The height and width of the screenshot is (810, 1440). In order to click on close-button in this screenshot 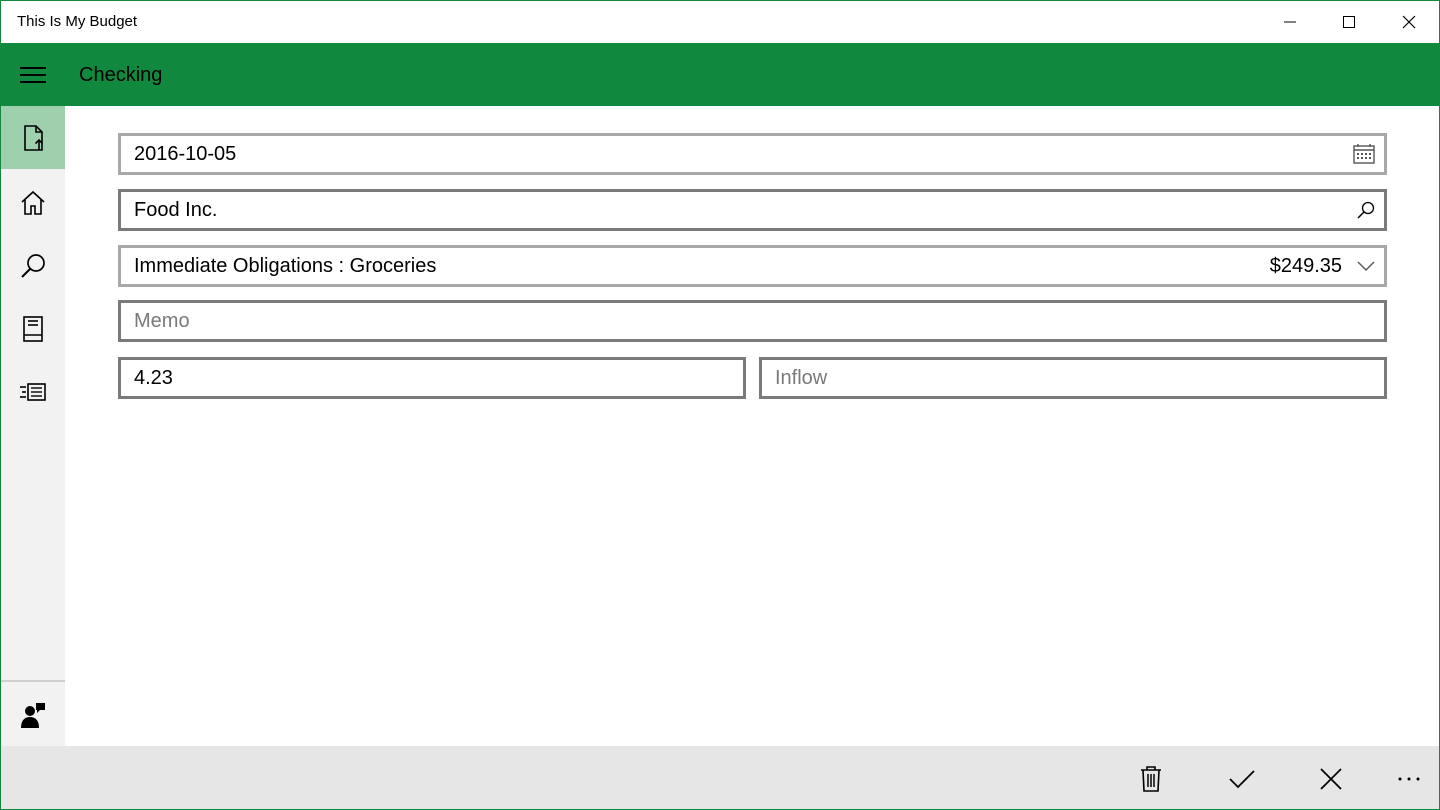, I will do `click(1409, 22)`.